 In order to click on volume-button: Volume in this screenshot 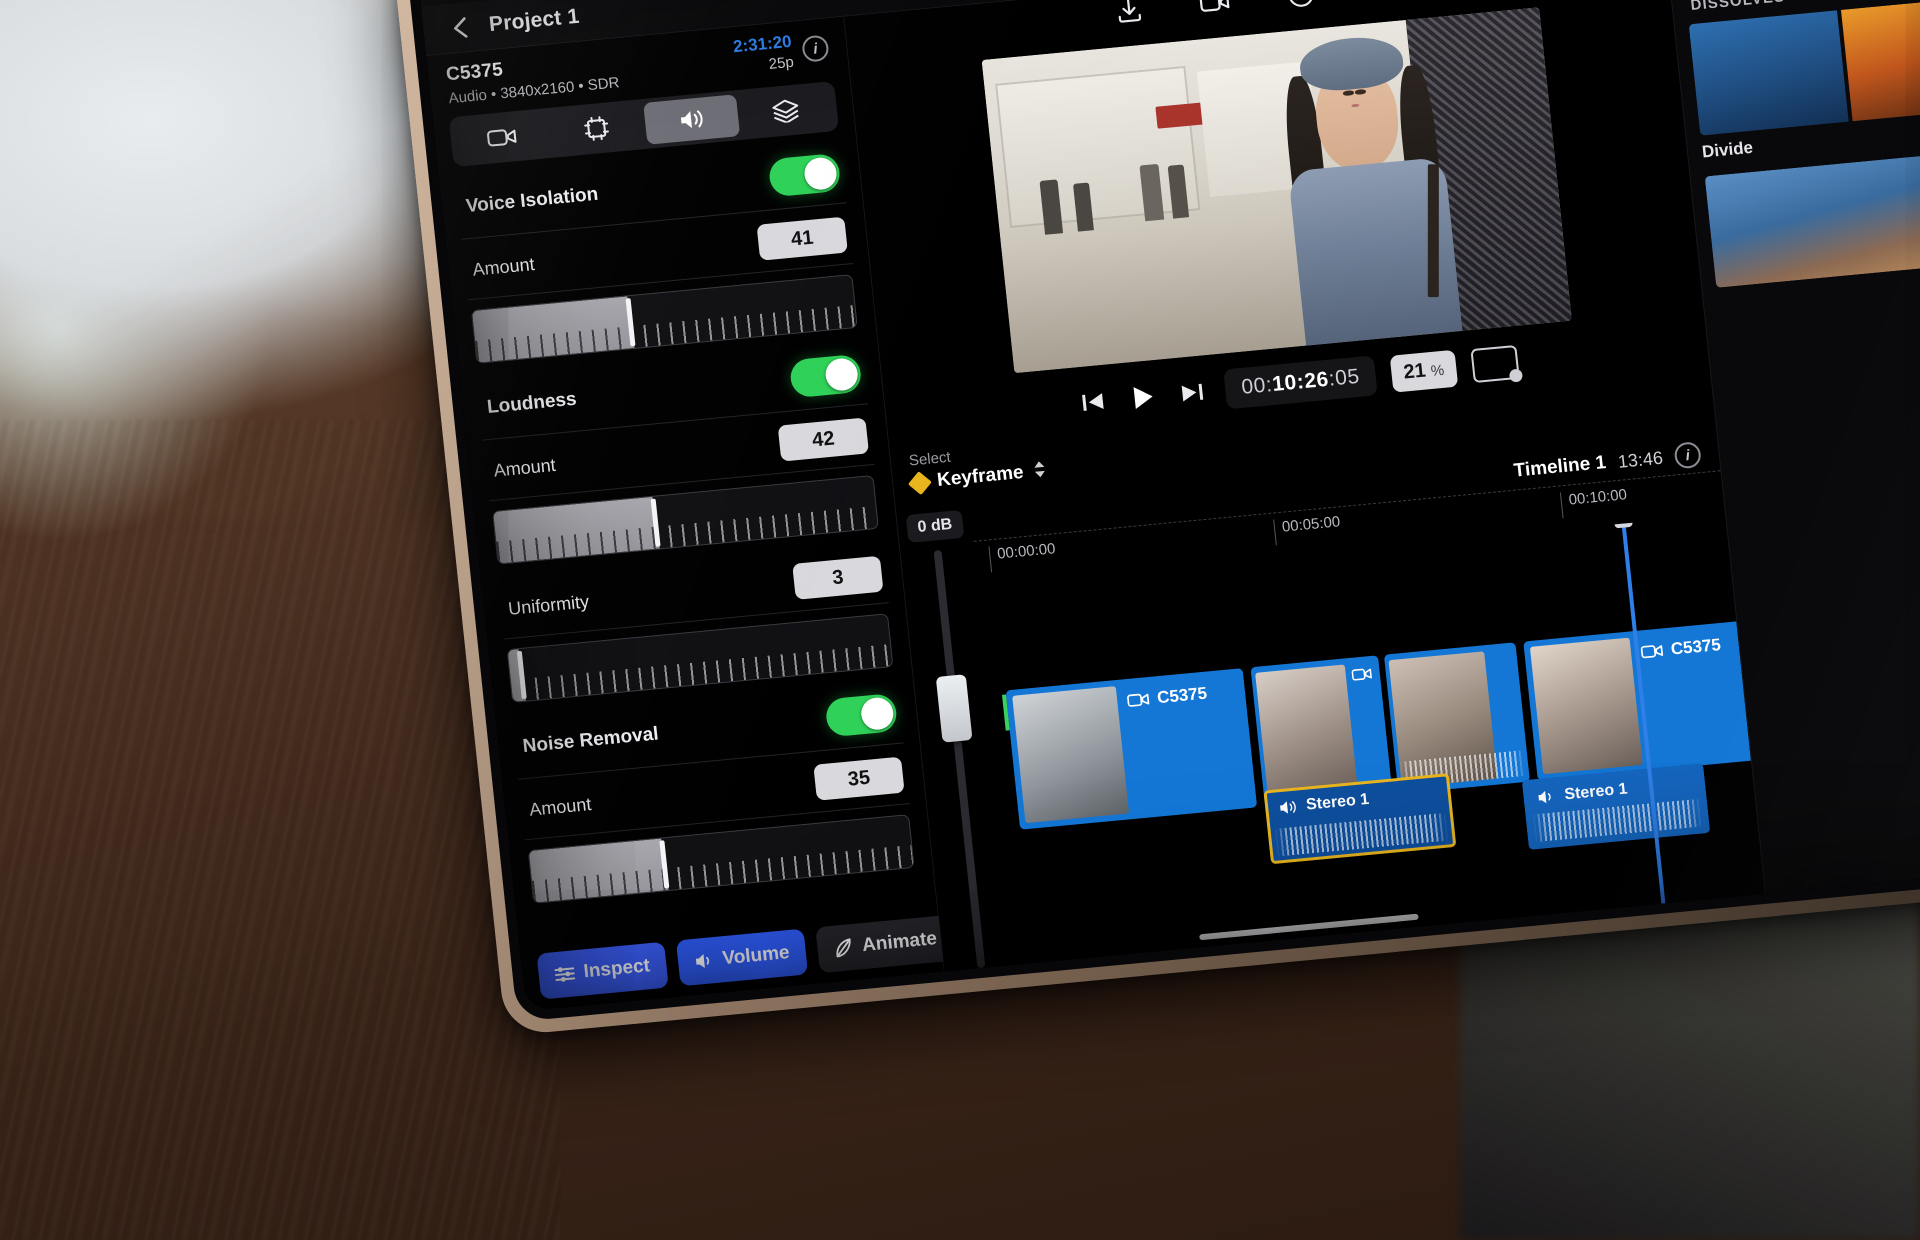, I will do `click(741, 957)`.